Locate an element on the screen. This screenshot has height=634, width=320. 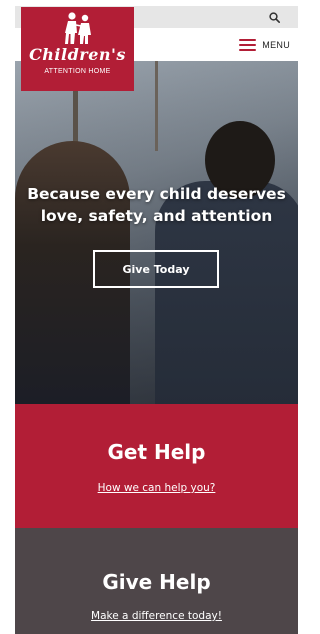
get-help-title: Get Help is located at coordinates (156, 452).